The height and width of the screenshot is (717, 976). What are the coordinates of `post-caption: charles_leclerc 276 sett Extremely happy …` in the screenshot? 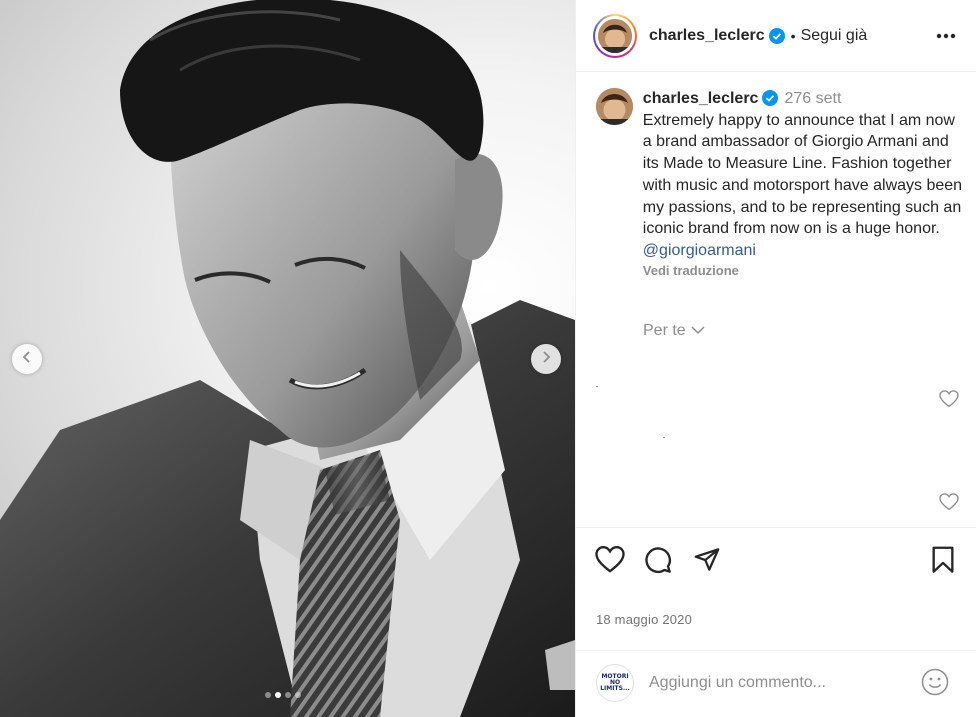 It's located at (781, 183).